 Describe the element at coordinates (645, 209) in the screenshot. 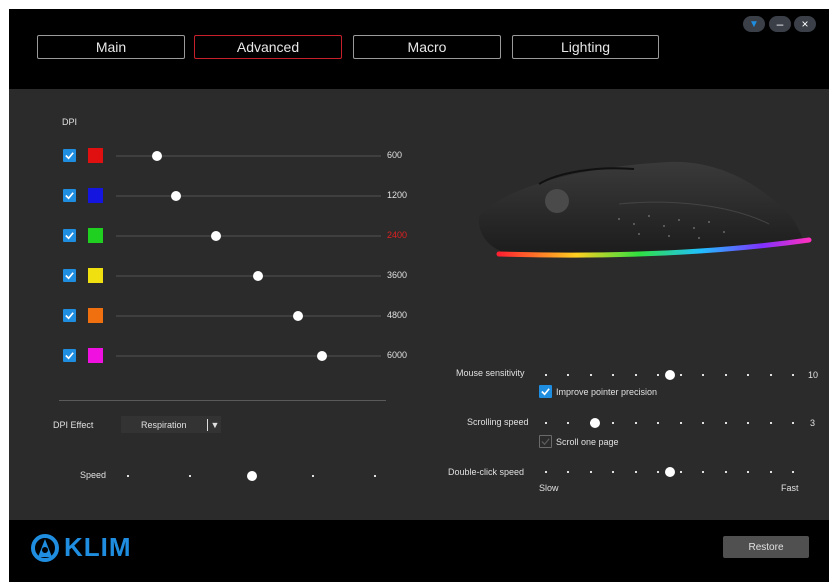

I see `mouse-image` at that location.